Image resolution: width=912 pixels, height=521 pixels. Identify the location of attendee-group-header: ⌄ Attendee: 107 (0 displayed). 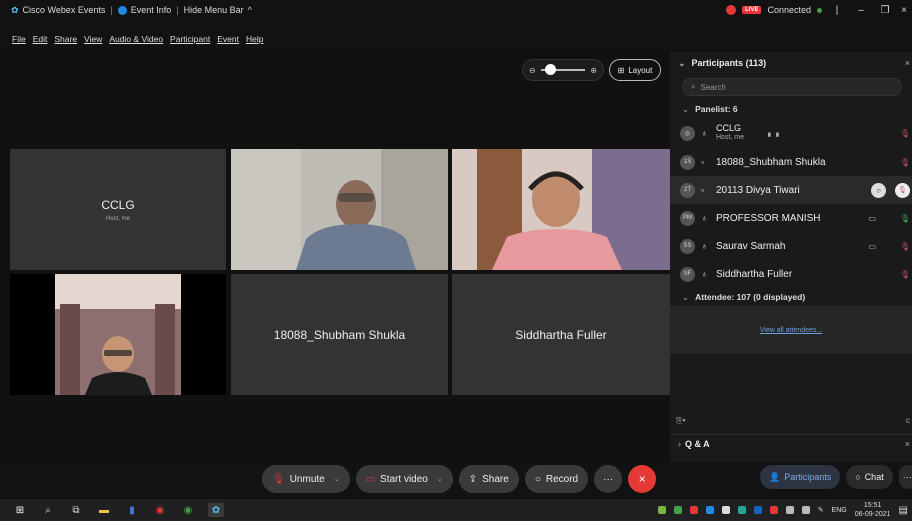
(791, 297).